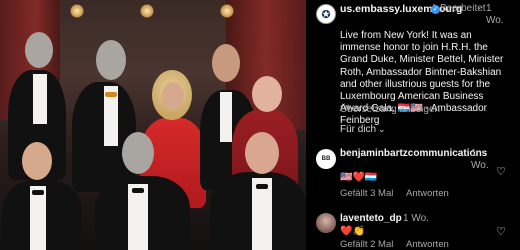 This screenshot has width=520, height=250. What do you see at coordinates (390, 109) in the screenshot?
I see `translate-link: Übersetzung anzeigen` at bounding box center [390, 109].